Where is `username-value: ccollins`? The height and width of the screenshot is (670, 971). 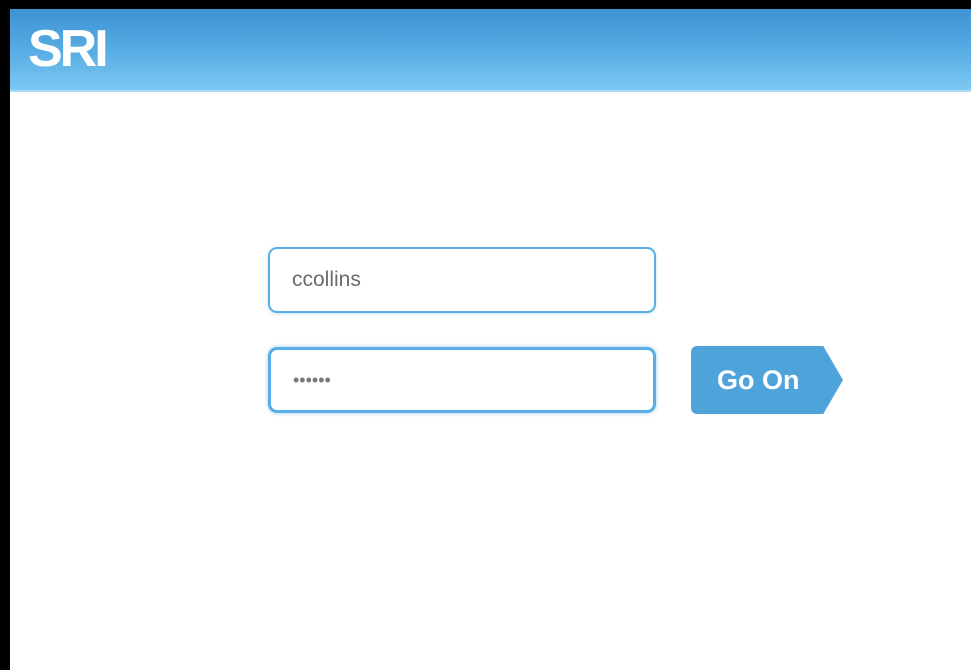 username-value: ccollins is located at coordinates (326, 279).